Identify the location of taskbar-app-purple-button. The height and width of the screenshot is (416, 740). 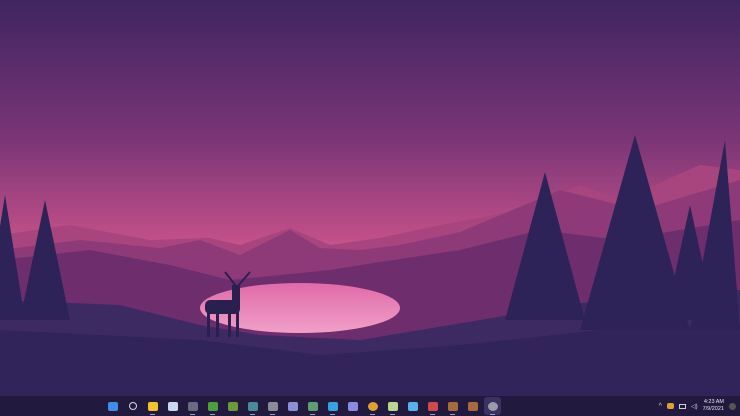
(352, 406).